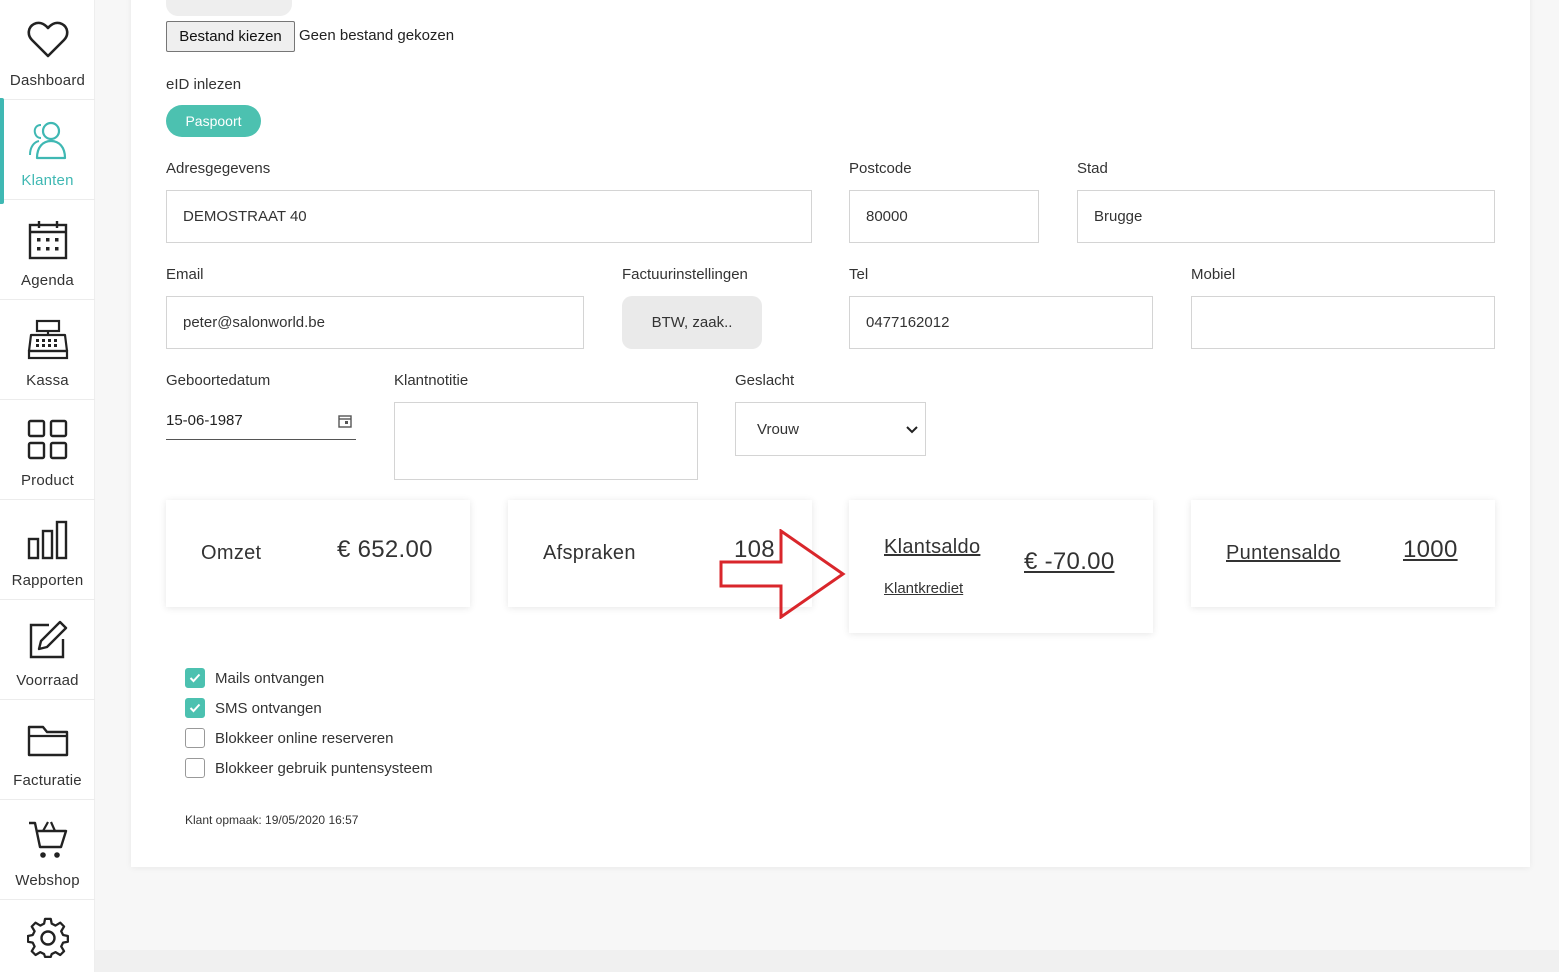  I want to click on sidebar-item-label: Product, so click(47, 480).